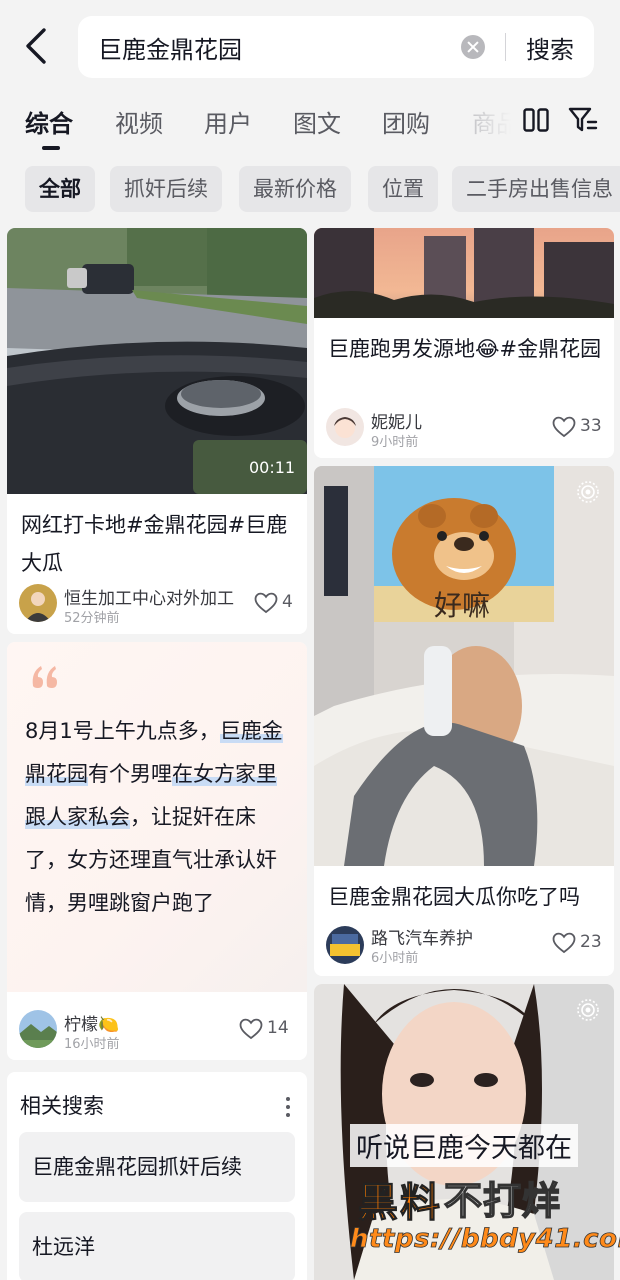 The width and height of the screenshot is (620, 1280). I want to click on author-name: 妮妮儿, so click(396, 420).